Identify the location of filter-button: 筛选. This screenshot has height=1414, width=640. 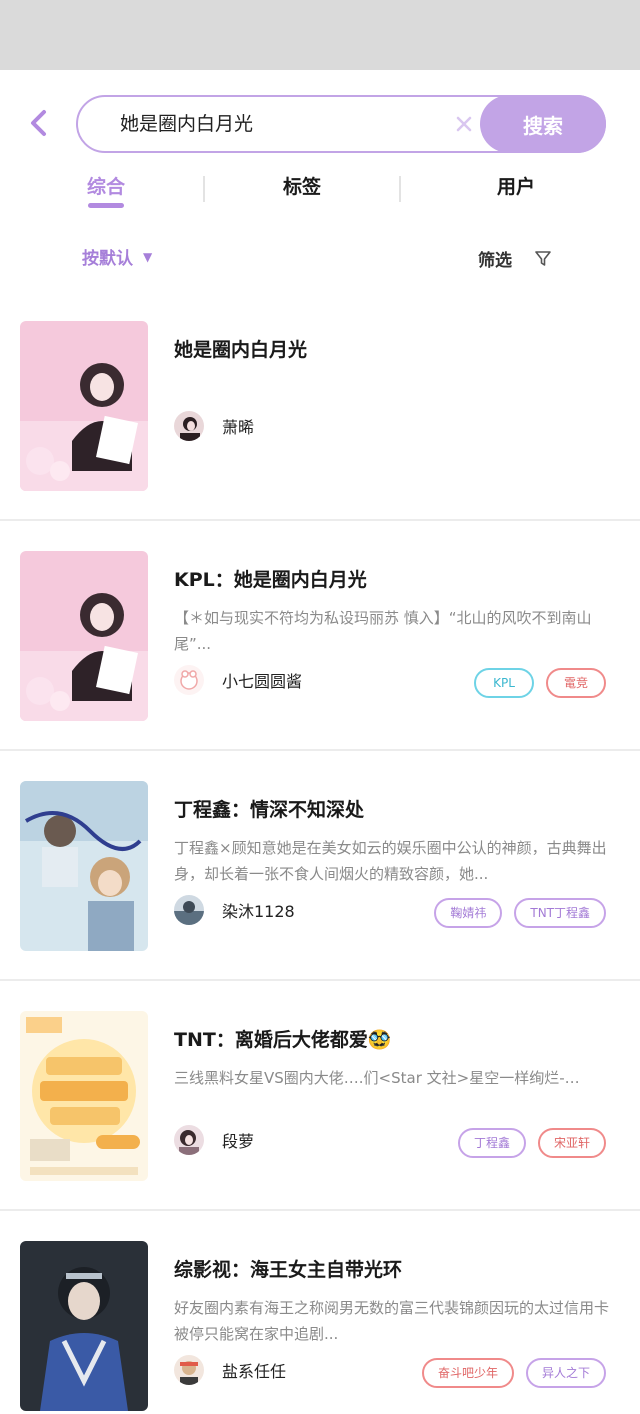
(515, 258).